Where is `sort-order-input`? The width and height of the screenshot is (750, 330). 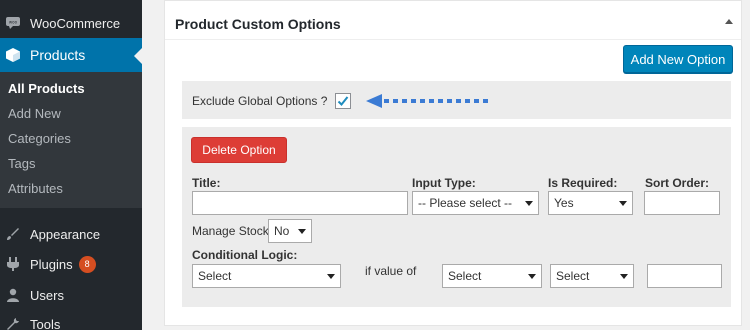 sort-order-input is located at coordinates (682, 203).